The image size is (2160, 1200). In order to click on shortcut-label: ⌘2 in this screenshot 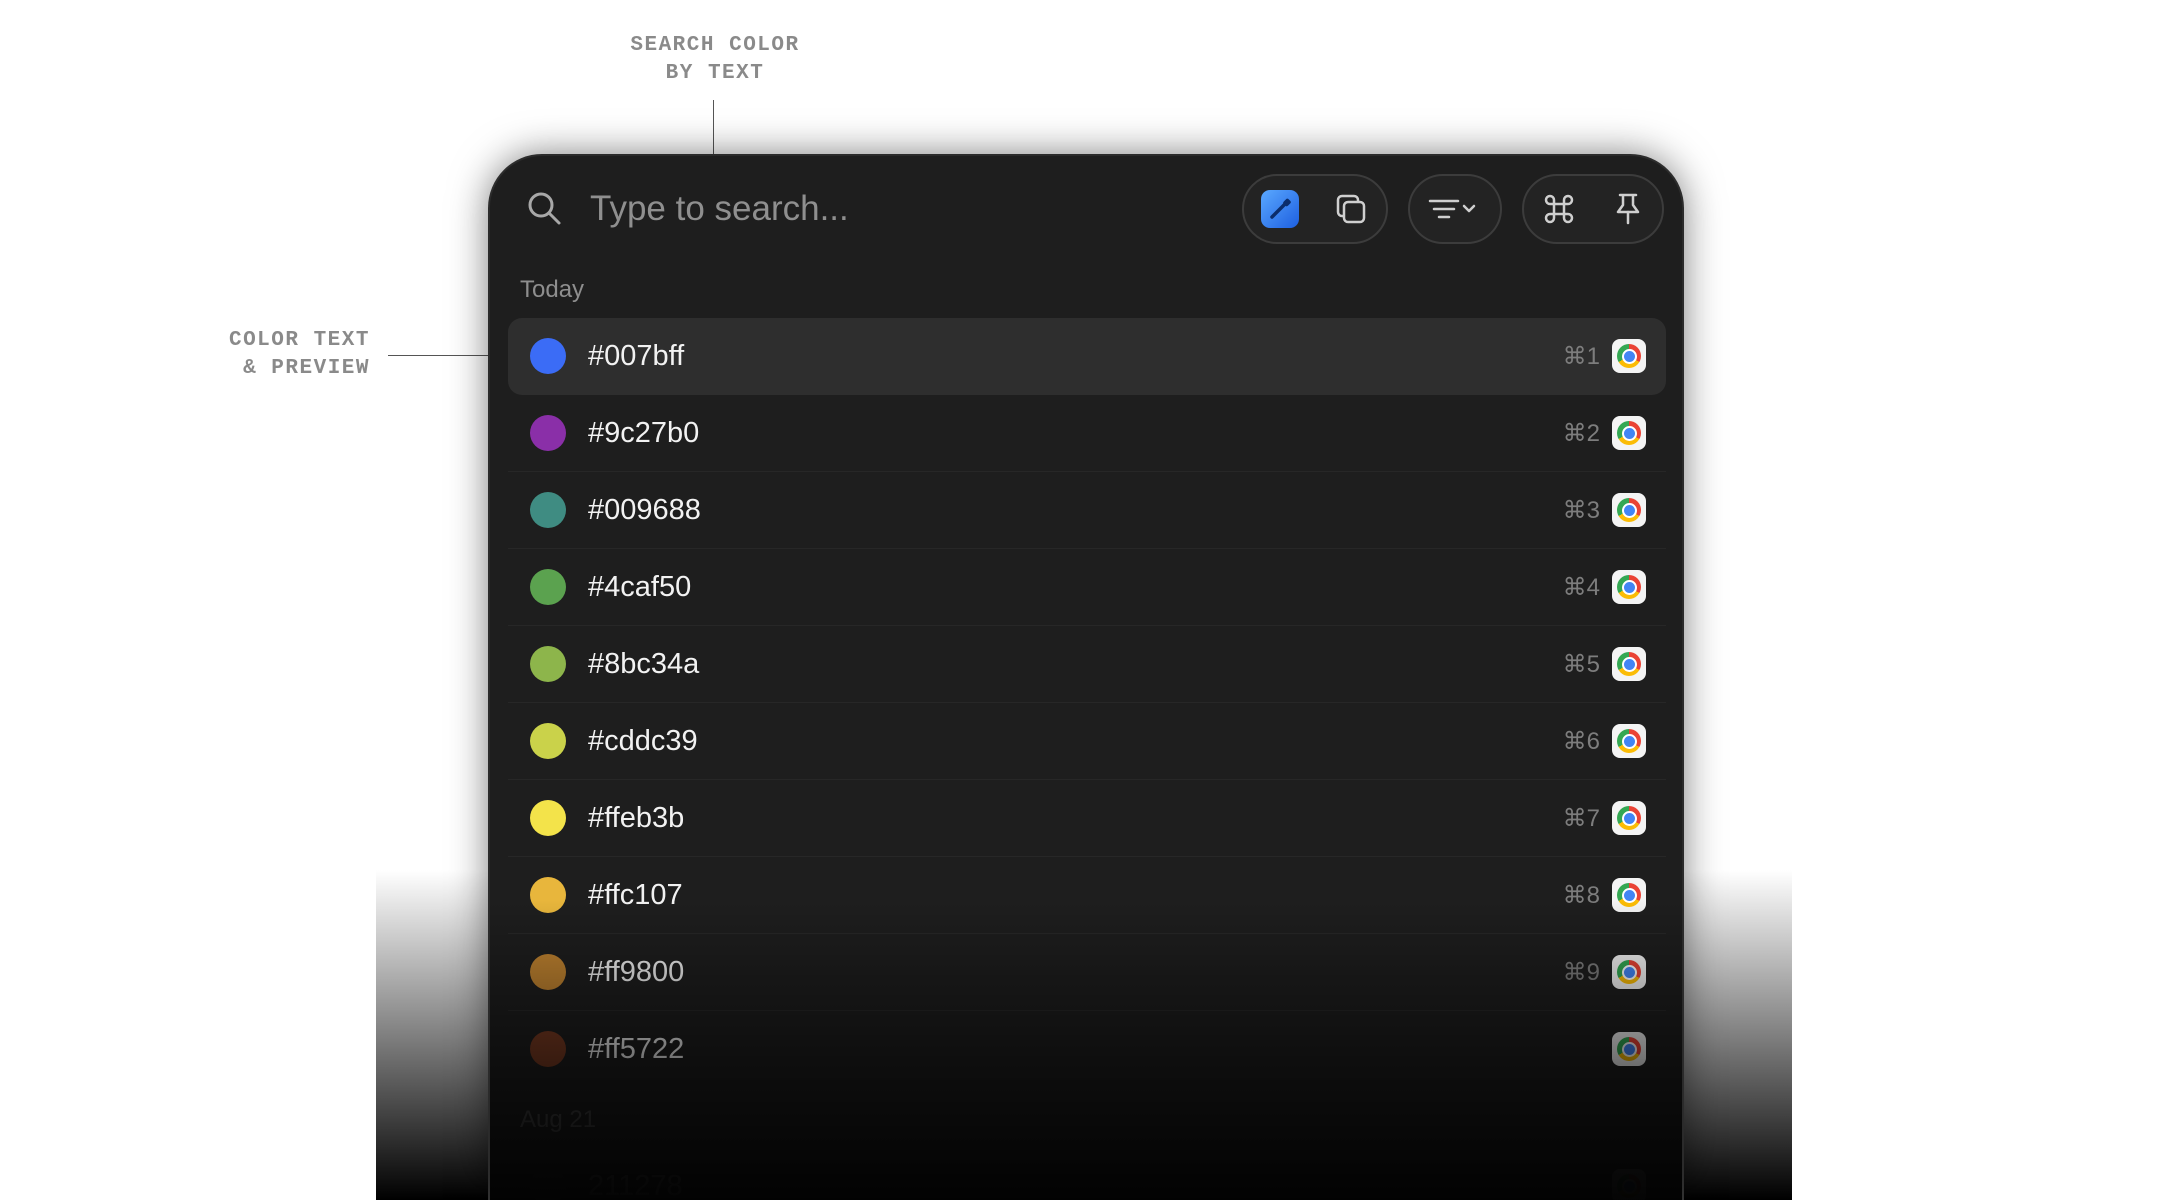, I will do `click(1581, 433)`.